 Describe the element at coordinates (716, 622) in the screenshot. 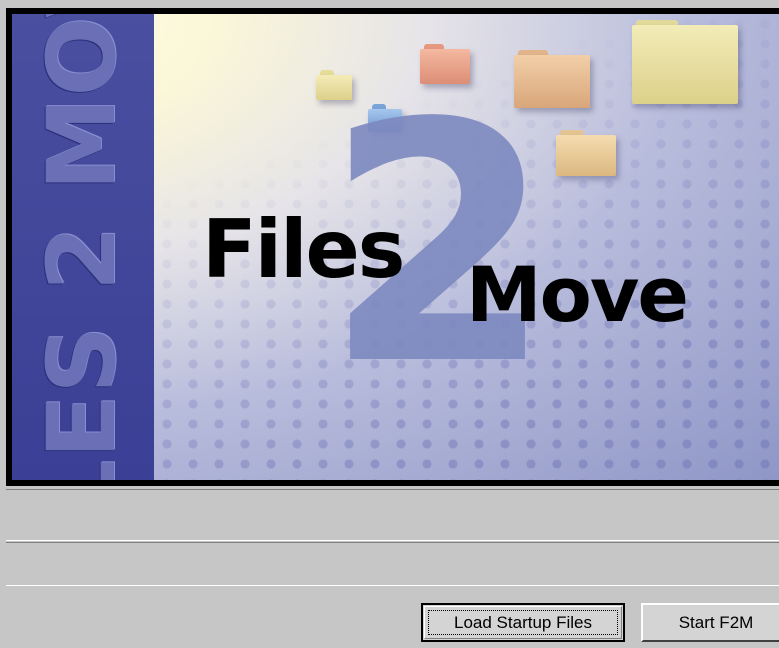

I see `start-f2m-label: Start F2M` at that location.